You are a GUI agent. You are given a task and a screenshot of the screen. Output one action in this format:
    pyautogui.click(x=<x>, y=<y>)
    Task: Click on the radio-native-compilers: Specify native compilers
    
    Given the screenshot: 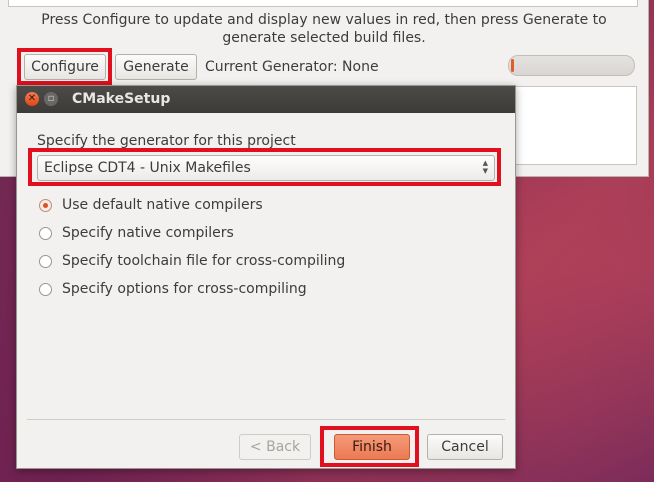 What is the action you would take?
    pyautogui.click(x=136, y=233)
    